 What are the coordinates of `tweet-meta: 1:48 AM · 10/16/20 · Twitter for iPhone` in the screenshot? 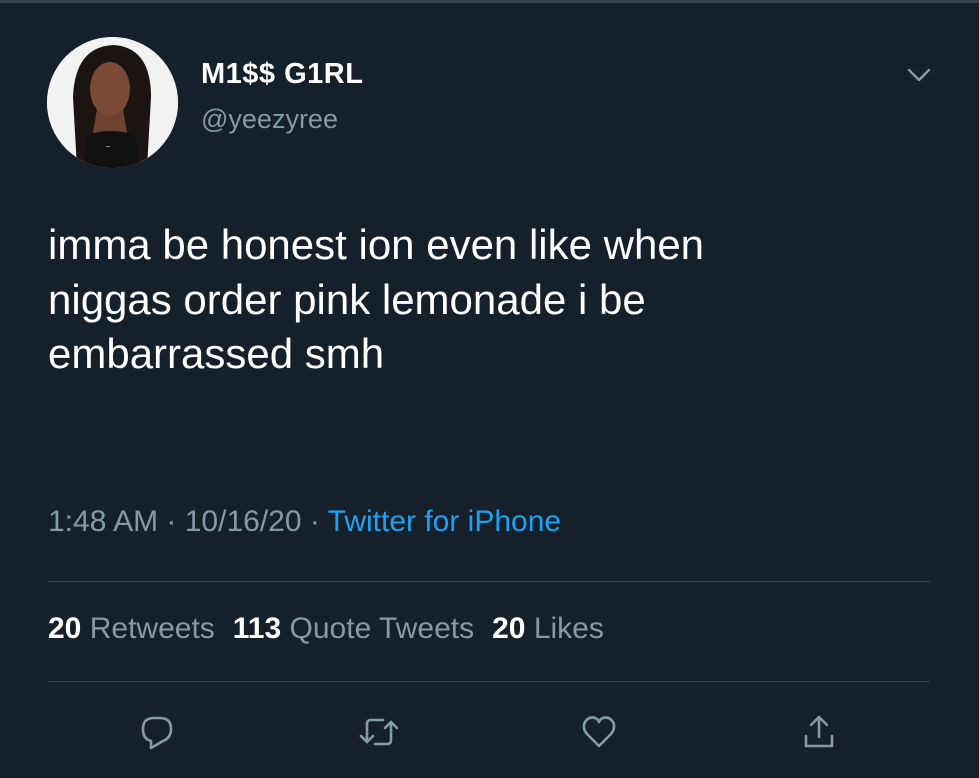 It's located at (304, 522).